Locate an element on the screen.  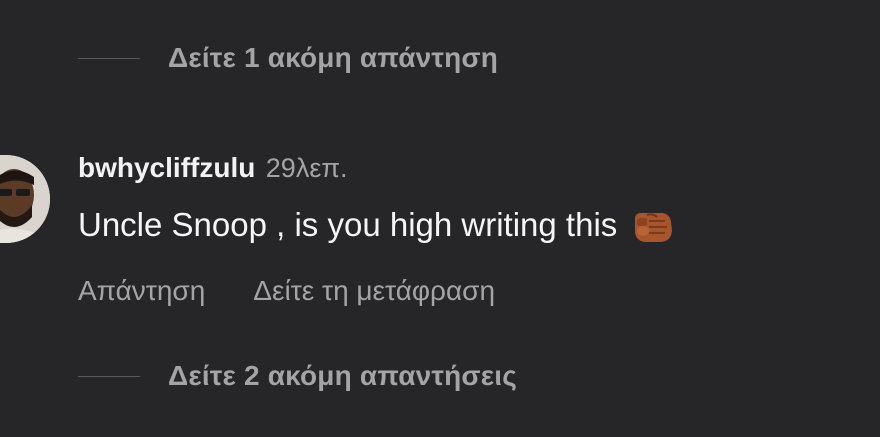
comment-timestamp: 29λεπ. is located at coordinates (306, 168).